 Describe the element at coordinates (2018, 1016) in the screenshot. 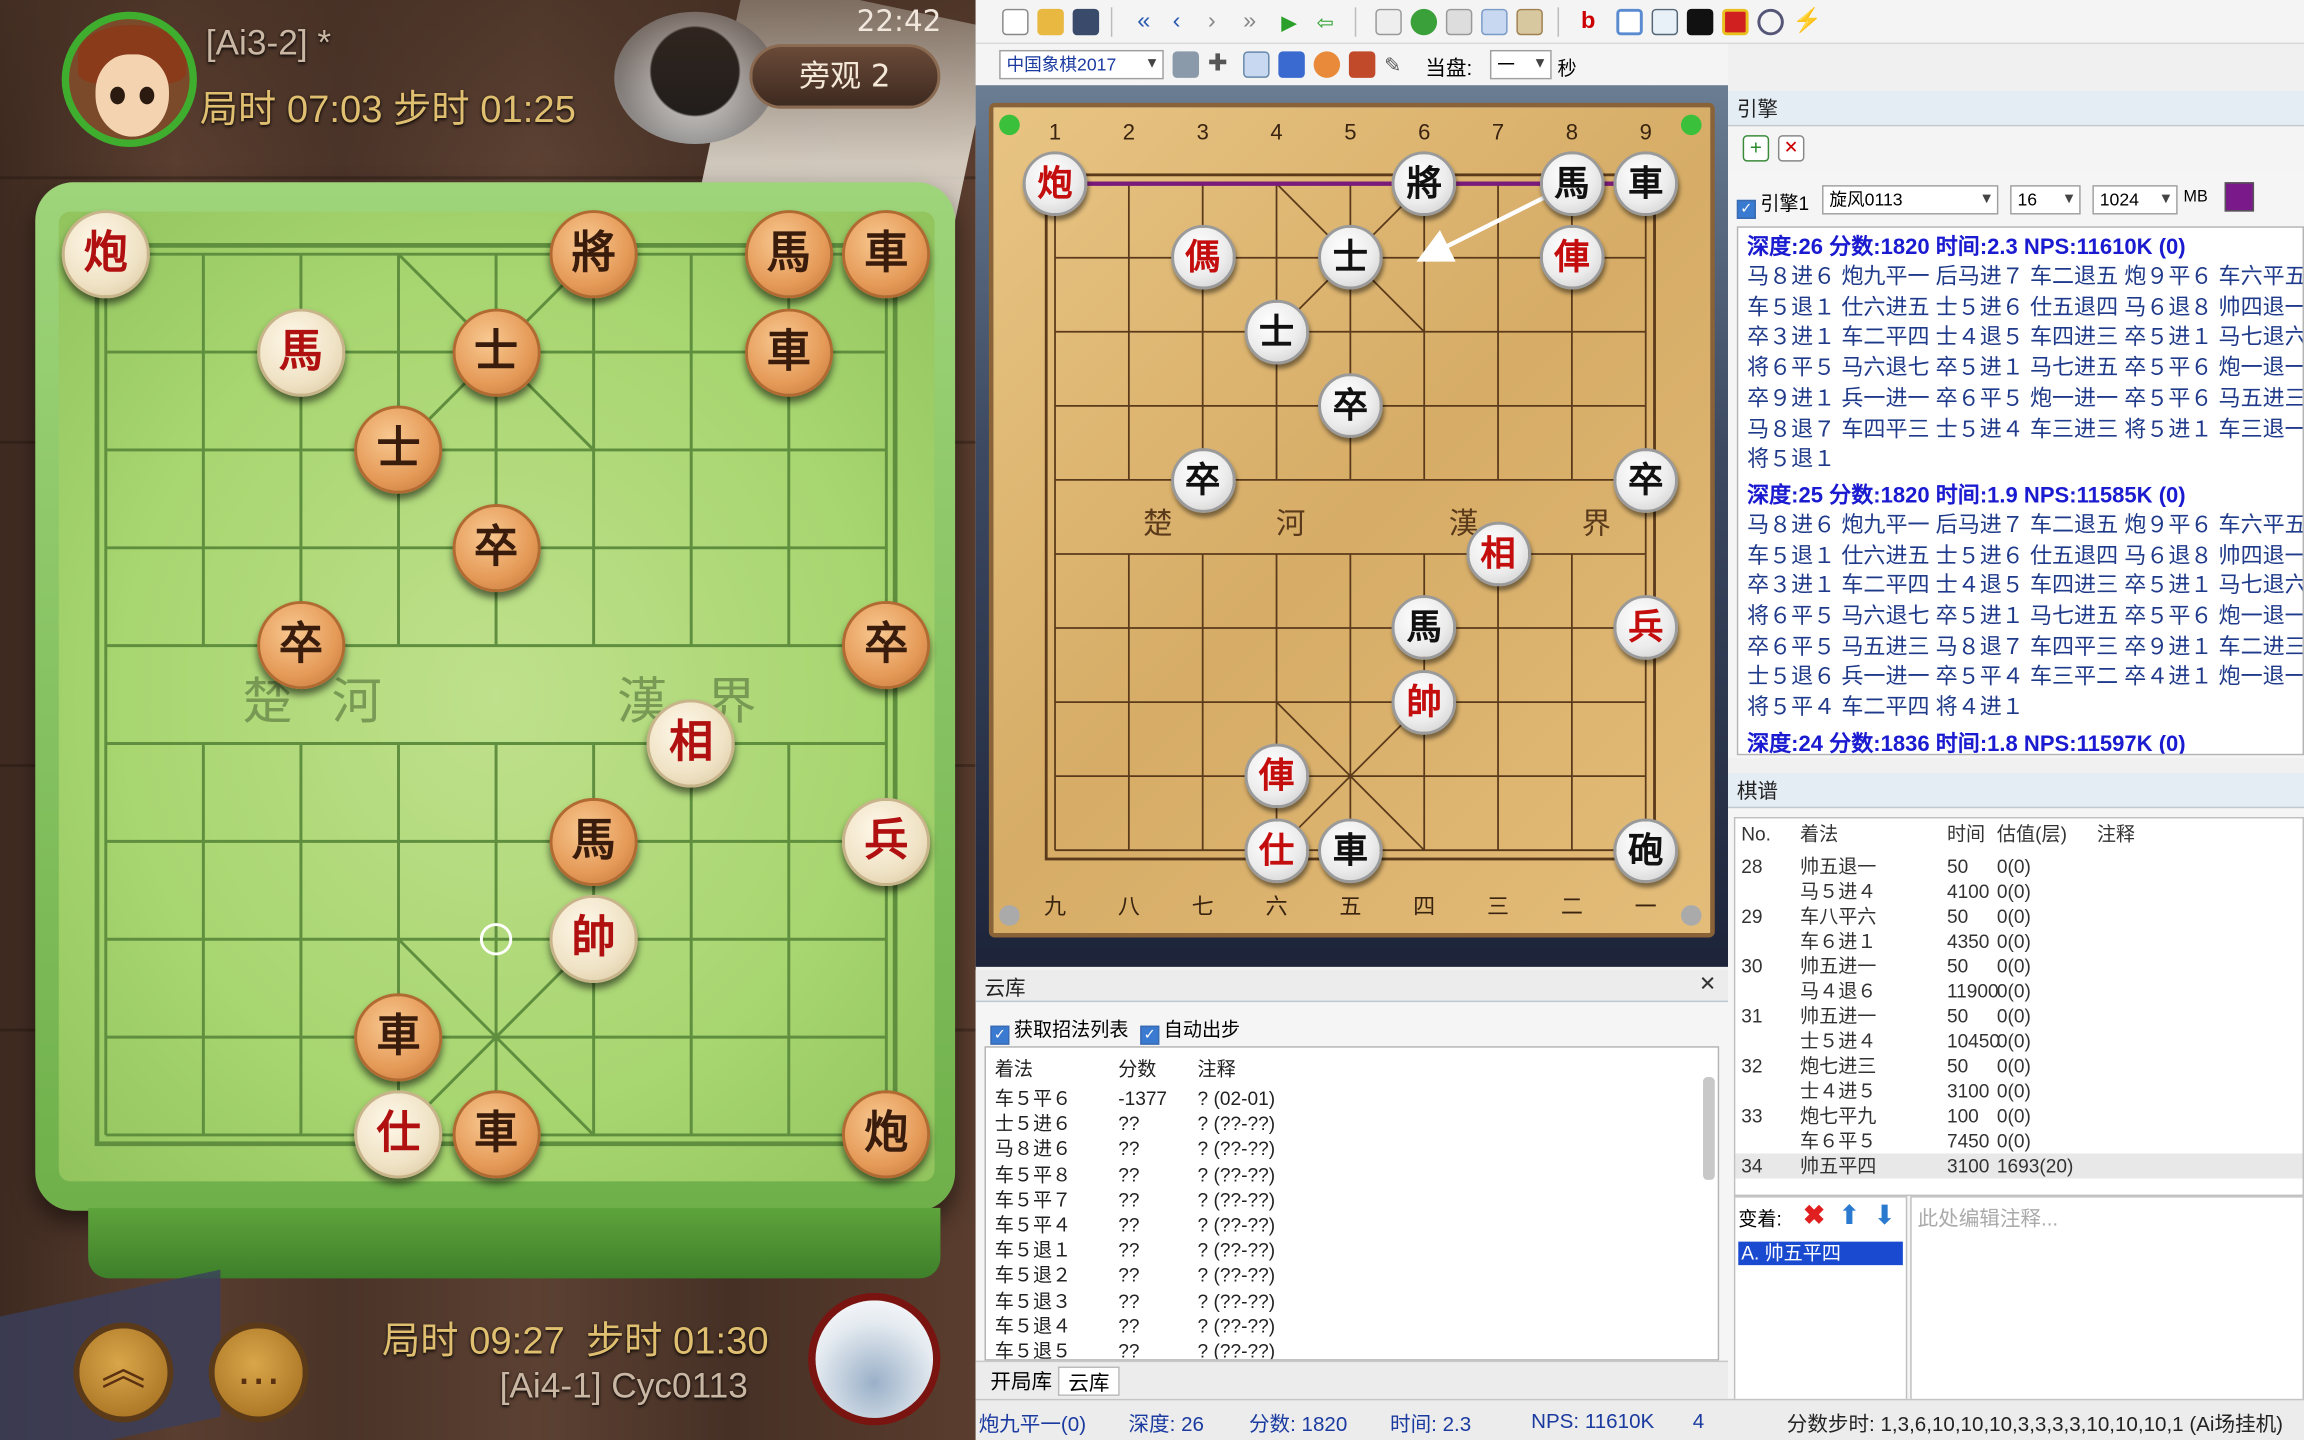

I see `record-row: 31 帅五进一 50 0(0)` at that location.